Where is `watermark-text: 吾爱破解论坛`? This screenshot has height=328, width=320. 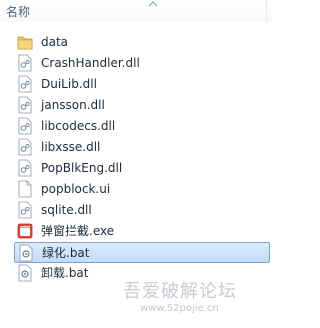
watermark-text: 吾爱破解论坛 is located at coordinates (180, 291).